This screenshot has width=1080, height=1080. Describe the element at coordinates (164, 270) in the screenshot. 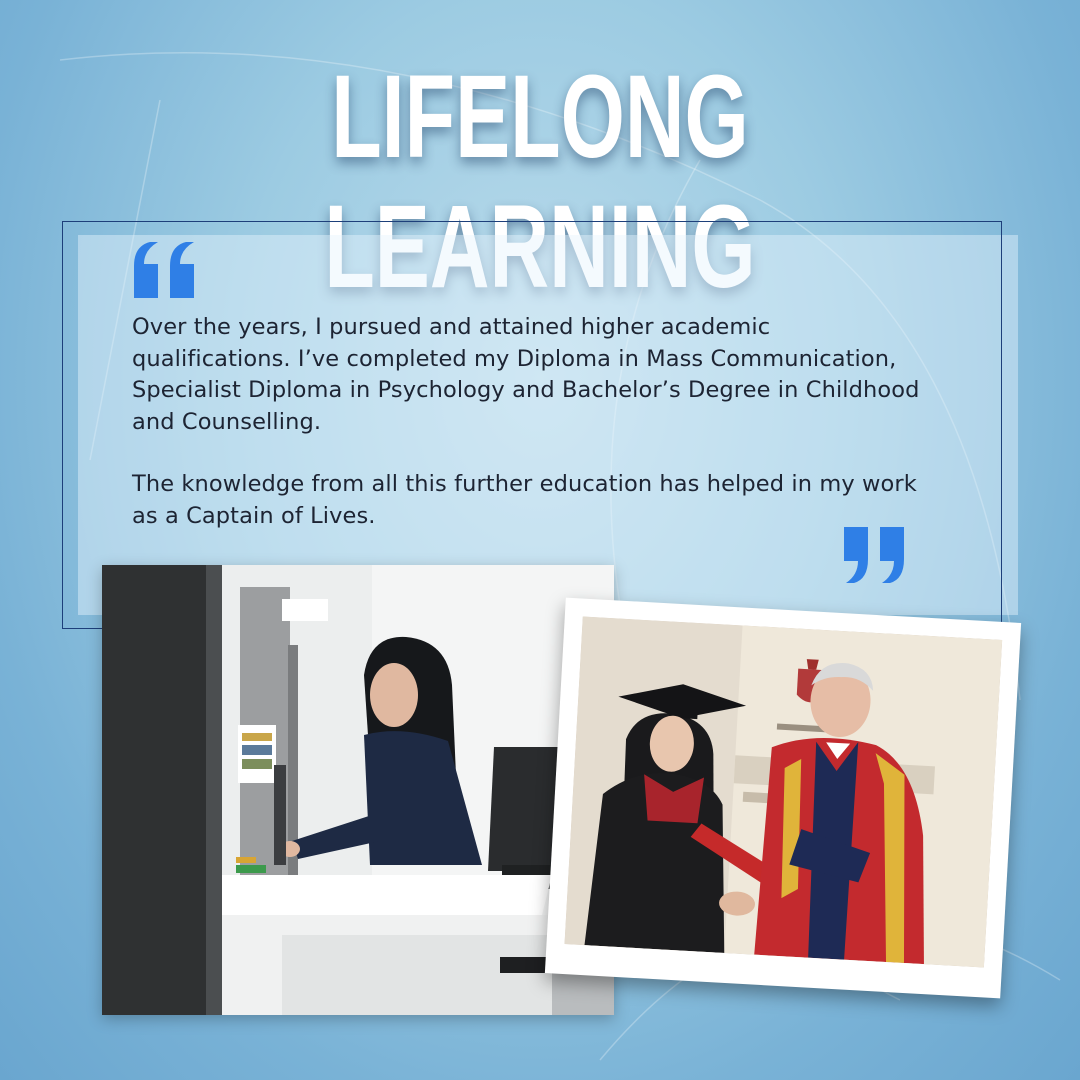

I see `open-quote-icon` at that location.